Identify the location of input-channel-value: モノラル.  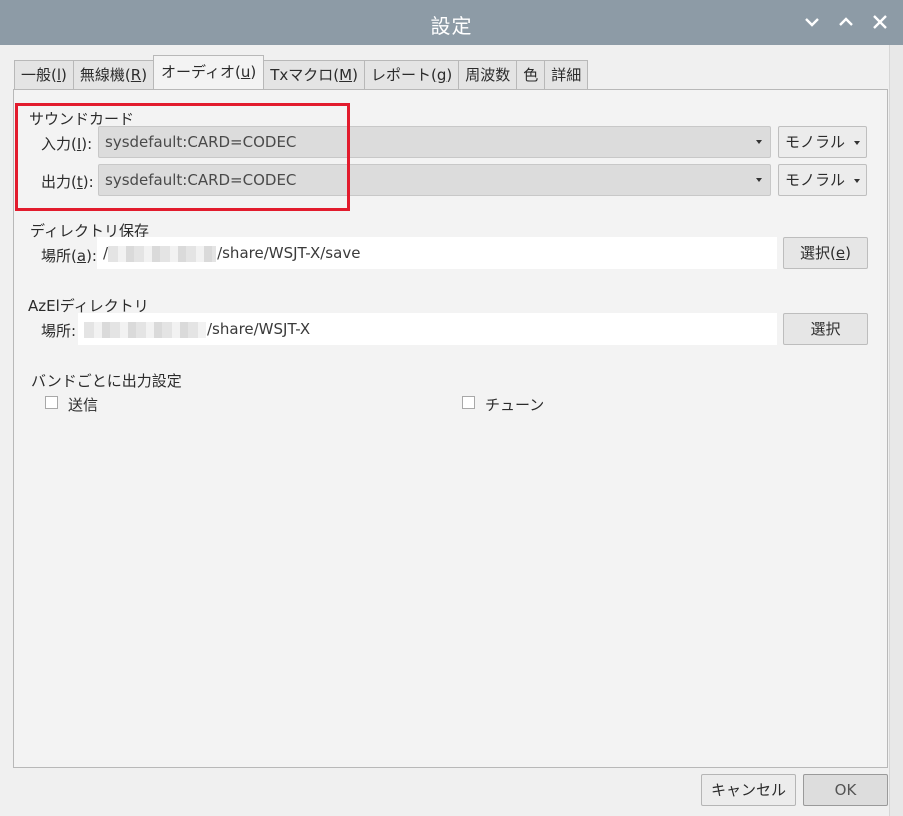
(815, 142).